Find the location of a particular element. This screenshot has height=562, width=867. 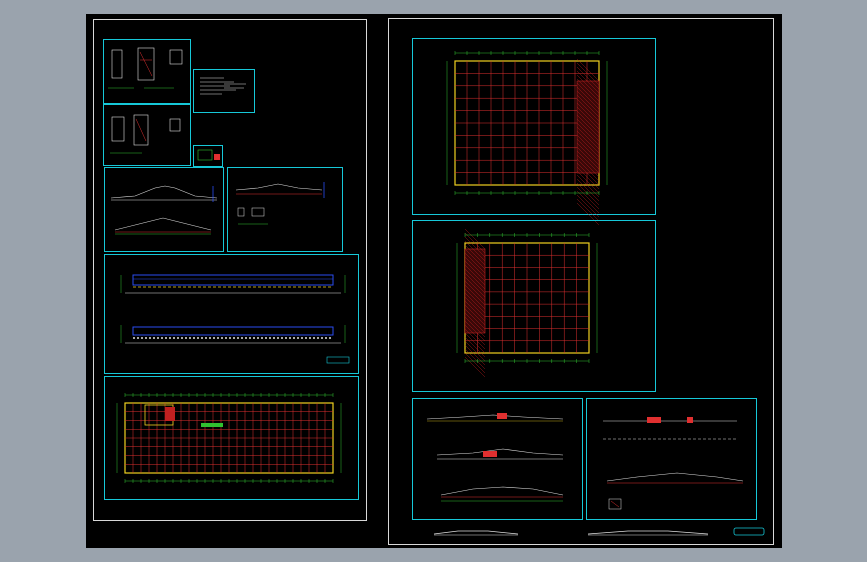

floor-plan-drawing is located at coordinates (229, 438).